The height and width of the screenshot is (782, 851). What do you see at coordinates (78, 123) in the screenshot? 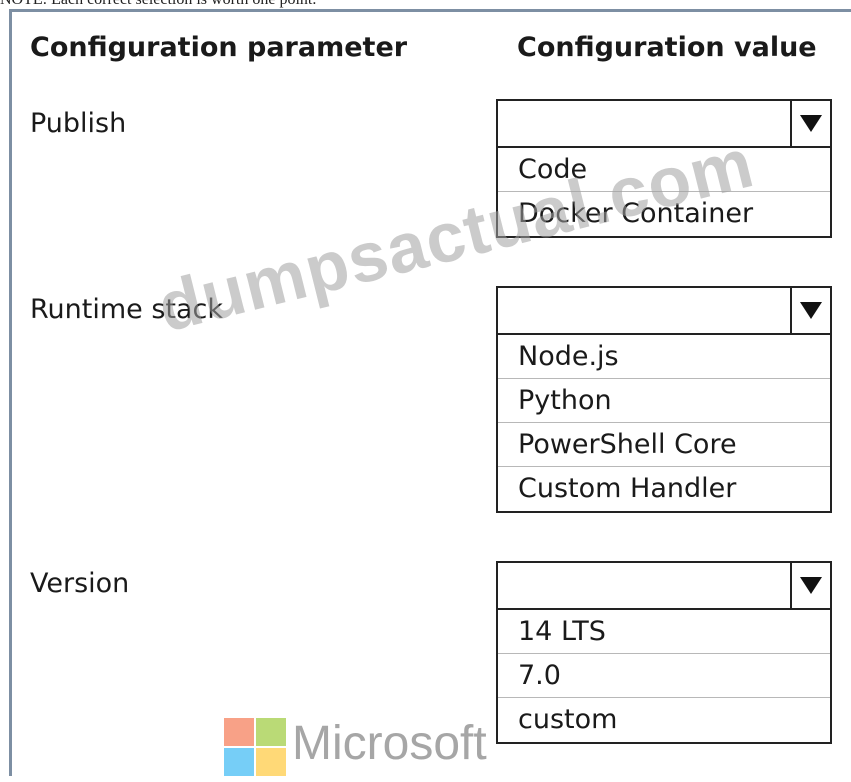
I see `label-publish: Publish` at bounding box center [78, 123].